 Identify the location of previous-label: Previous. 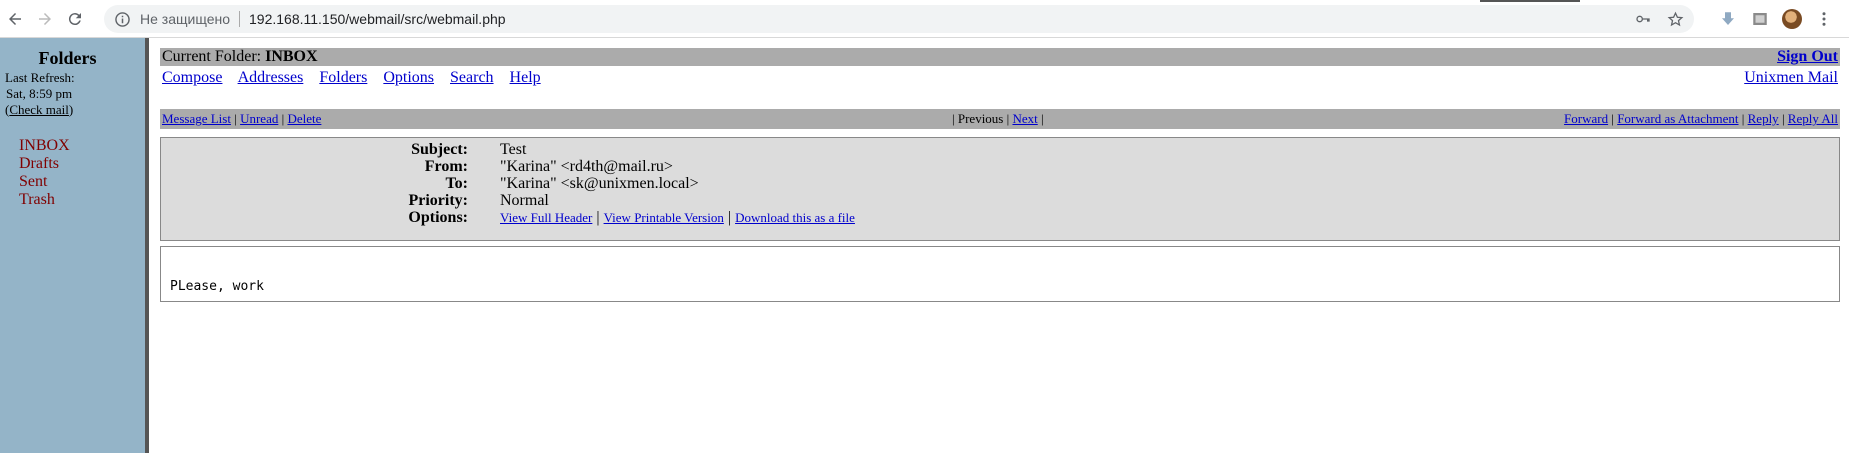
(980, 118).